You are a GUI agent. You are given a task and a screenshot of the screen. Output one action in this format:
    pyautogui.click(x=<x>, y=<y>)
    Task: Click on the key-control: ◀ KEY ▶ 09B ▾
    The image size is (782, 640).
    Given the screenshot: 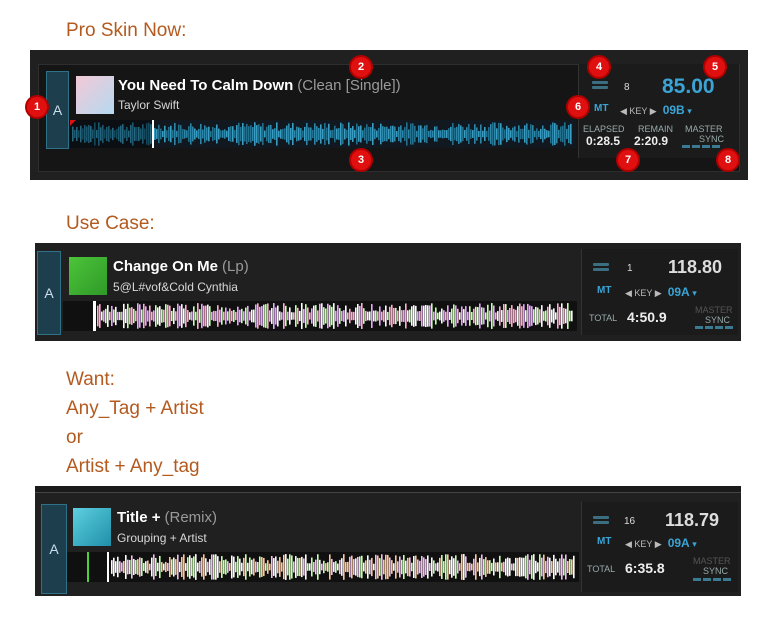 What is the action you would take?
    pyautogui.click(x=656, y=110)
    